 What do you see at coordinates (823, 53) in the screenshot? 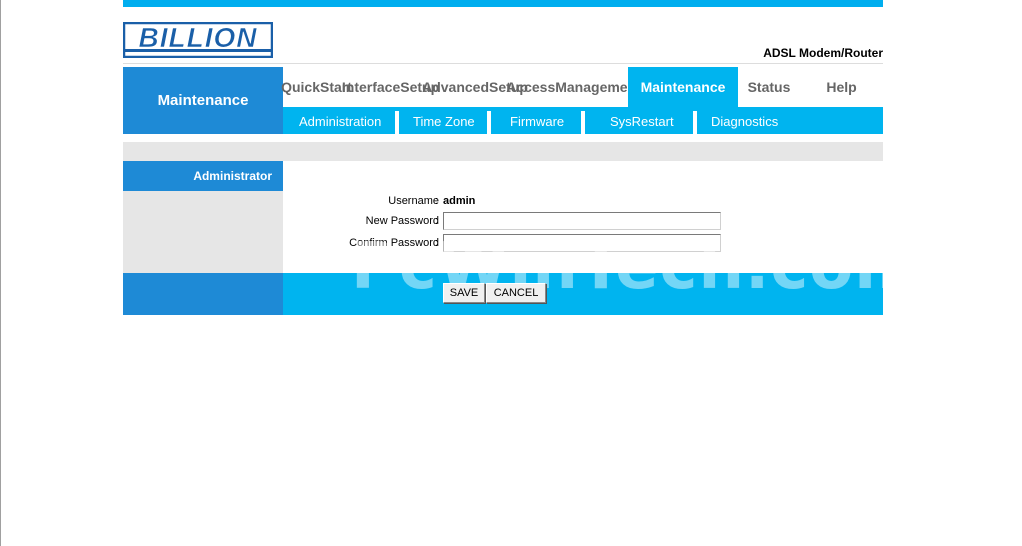
I see `product-name: ADSL Modem/Router` at bounding box center [823, 53].